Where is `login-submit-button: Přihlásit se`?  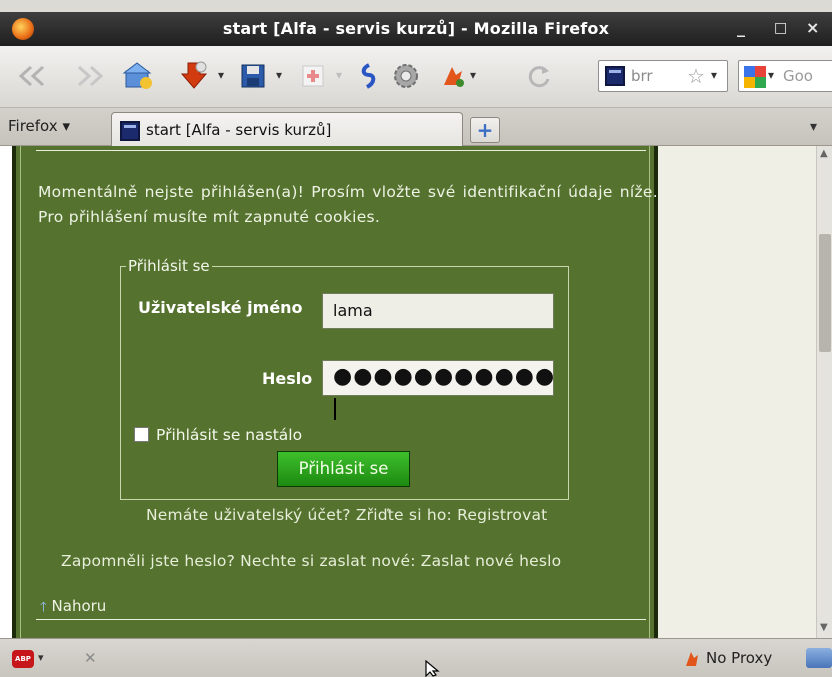
login-submit-button: Přihlásit se is located at coordinates (343, 469).